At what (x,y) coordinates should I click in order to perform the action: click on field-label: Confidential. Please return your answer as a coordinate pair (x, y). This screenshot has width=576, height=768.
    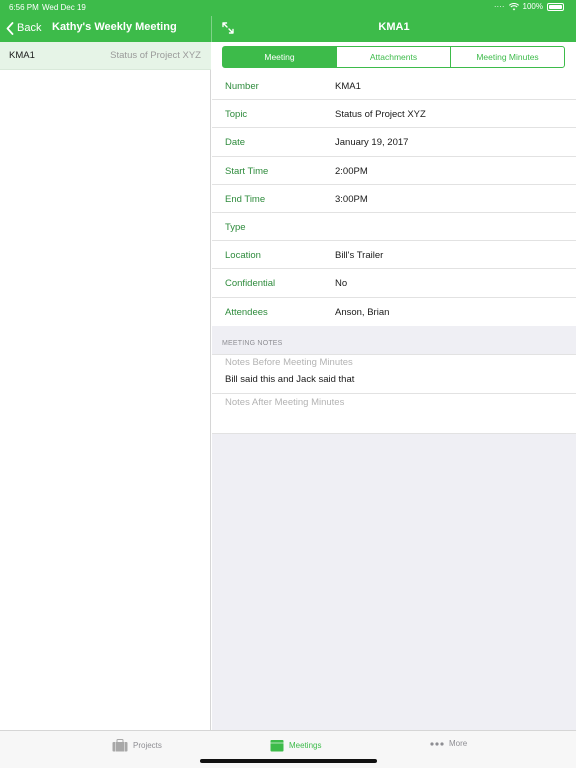
    Looking at the image, I should click on (250, 284).